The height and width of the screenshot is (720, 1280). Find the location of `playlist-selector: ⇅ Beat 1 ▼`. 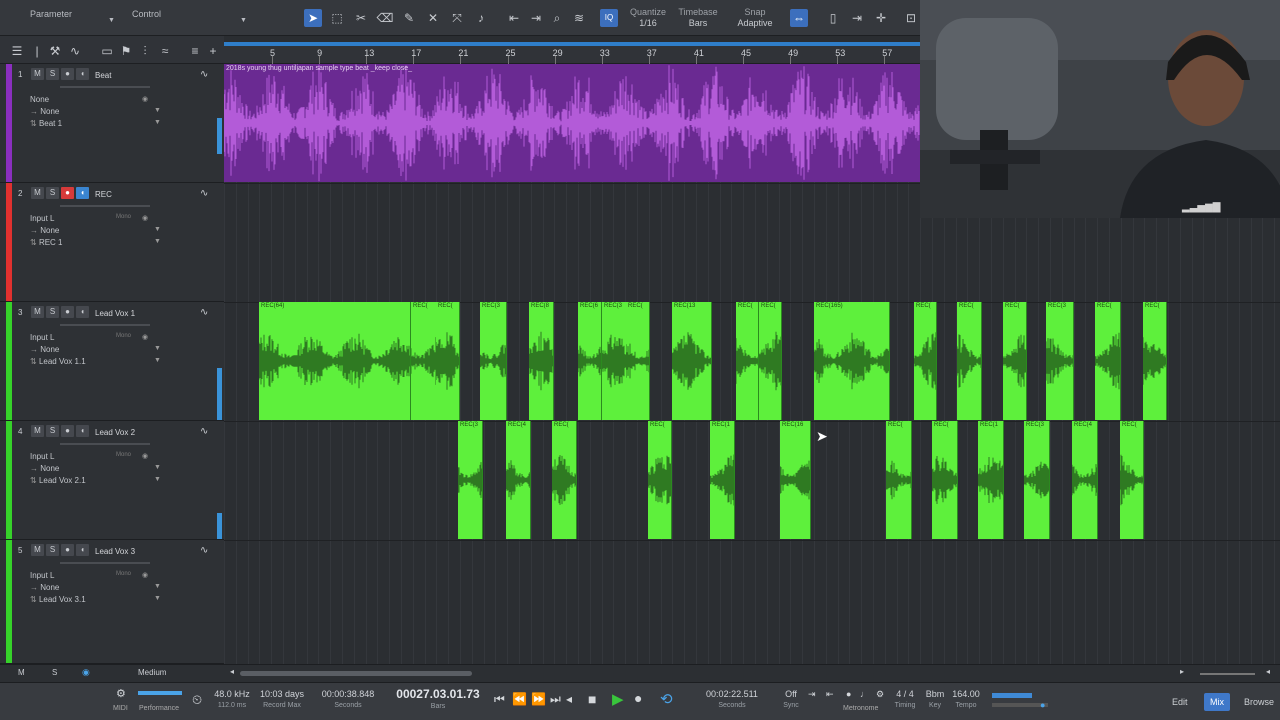

playlist-selector: ⇅ Beat 1 ▼ is located at coordinates (95, 123).